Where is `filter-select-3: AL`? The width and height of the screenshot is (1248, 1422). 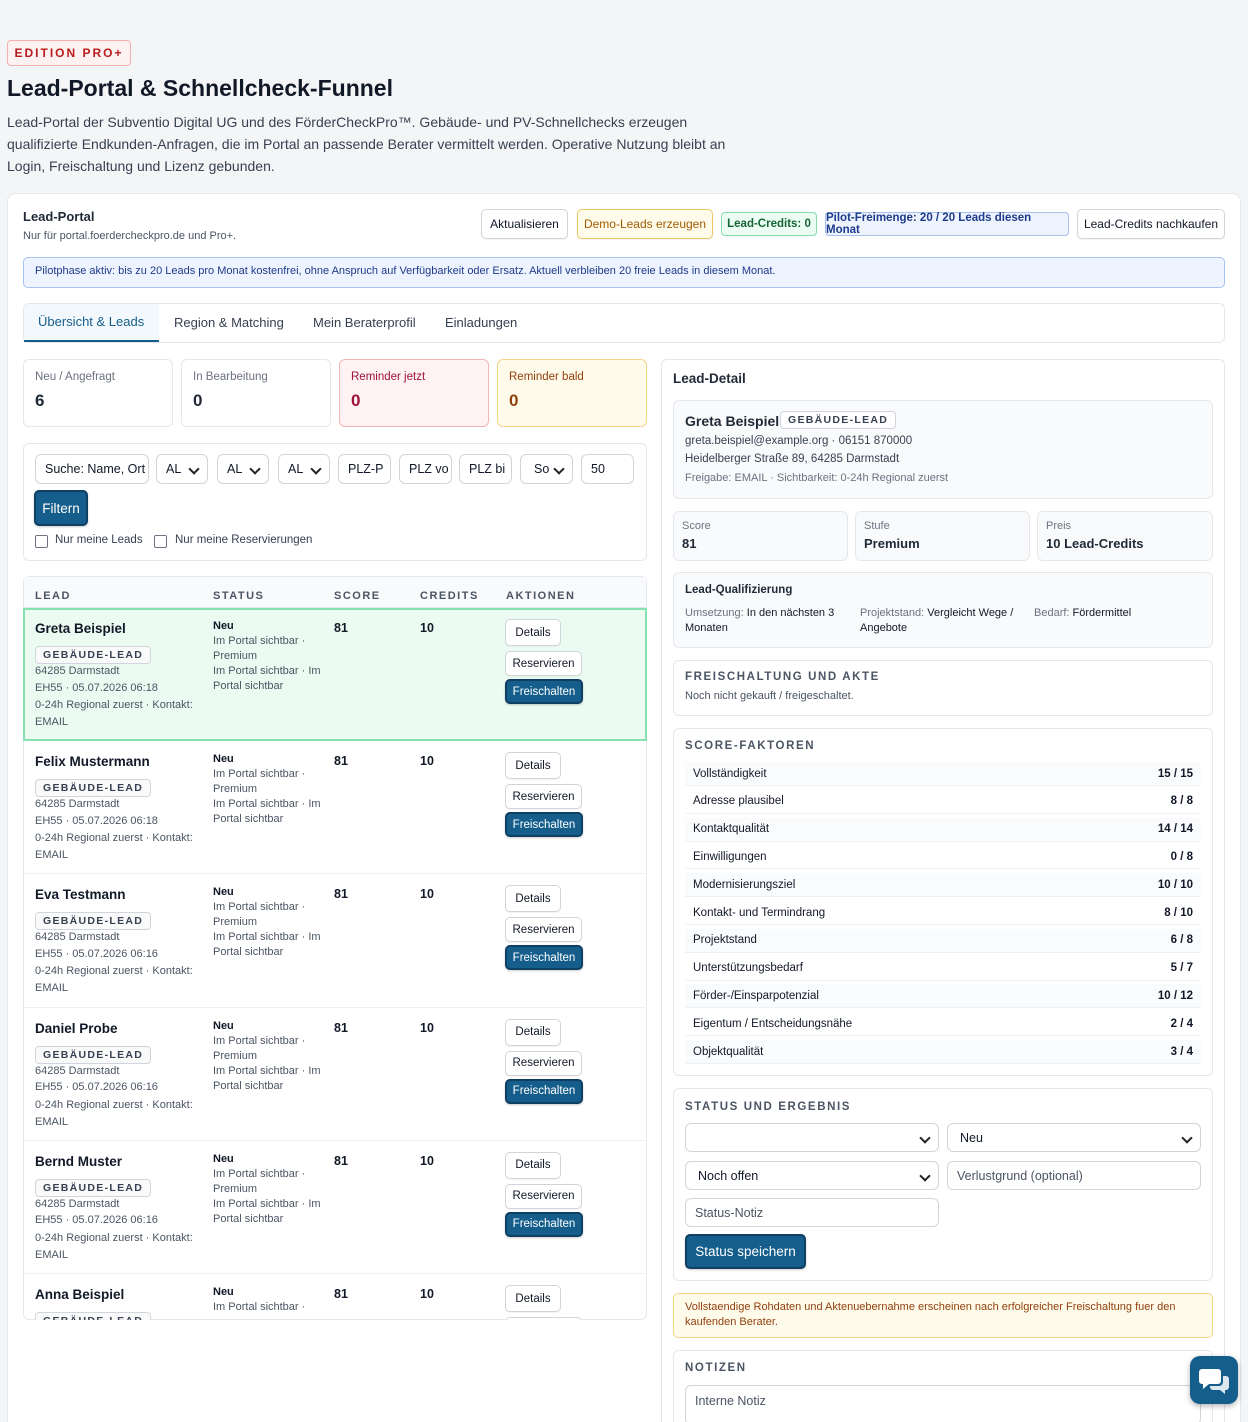
filter-select-3: AL is located at coordinates (304, 469).